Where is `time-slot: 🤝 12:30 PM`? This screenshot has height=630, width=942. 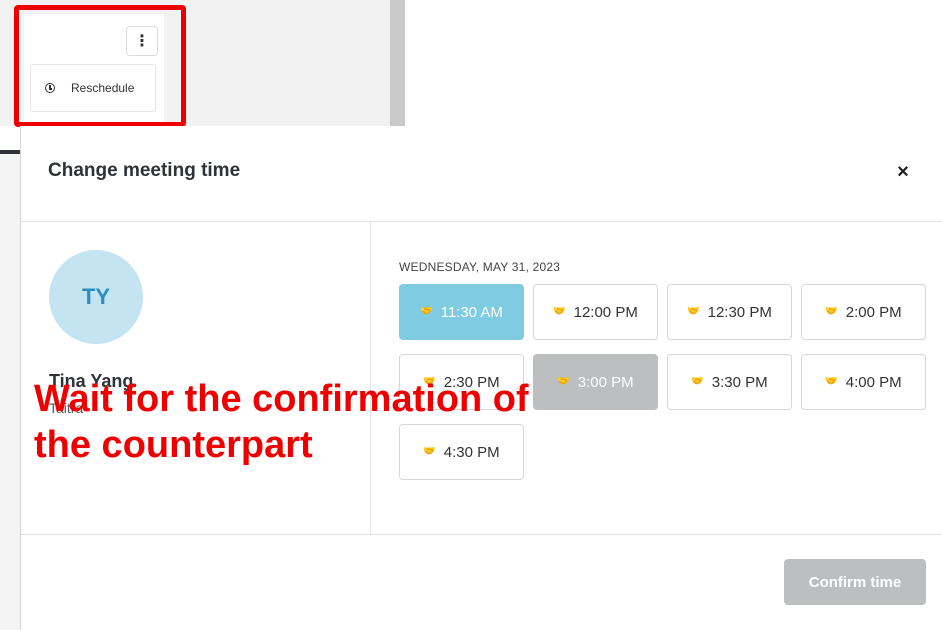
time-slot: 🤝 12:30 PM is located at coordinates (729, 312).